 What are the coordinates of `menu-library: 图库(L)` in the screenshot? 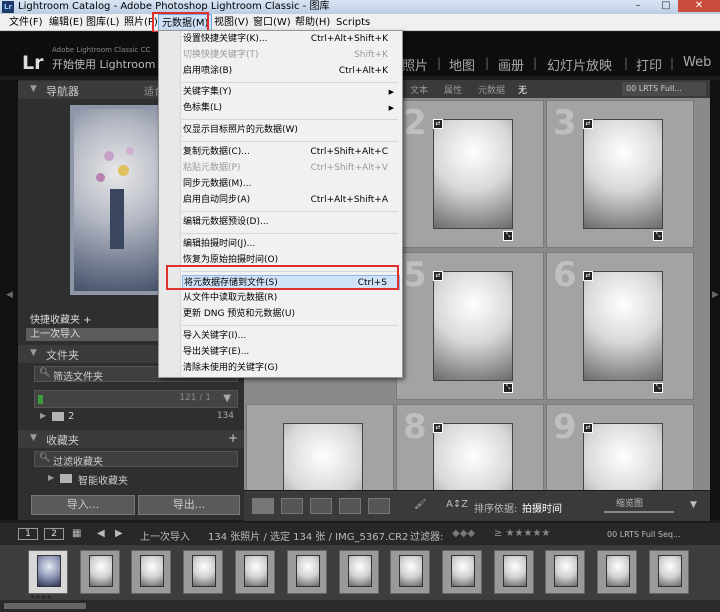 It's located at (102, 22).